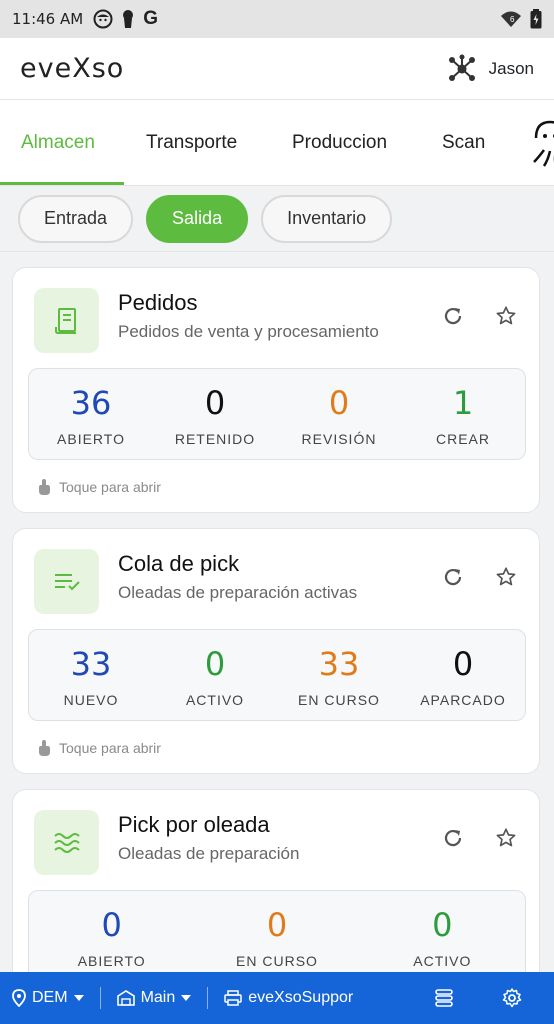 Image resolution: width=554 pixels, height=1024 pixels. Describe the element at coordinates (91, 403) in the screenshot. I see `stat-value: 36` at that location.